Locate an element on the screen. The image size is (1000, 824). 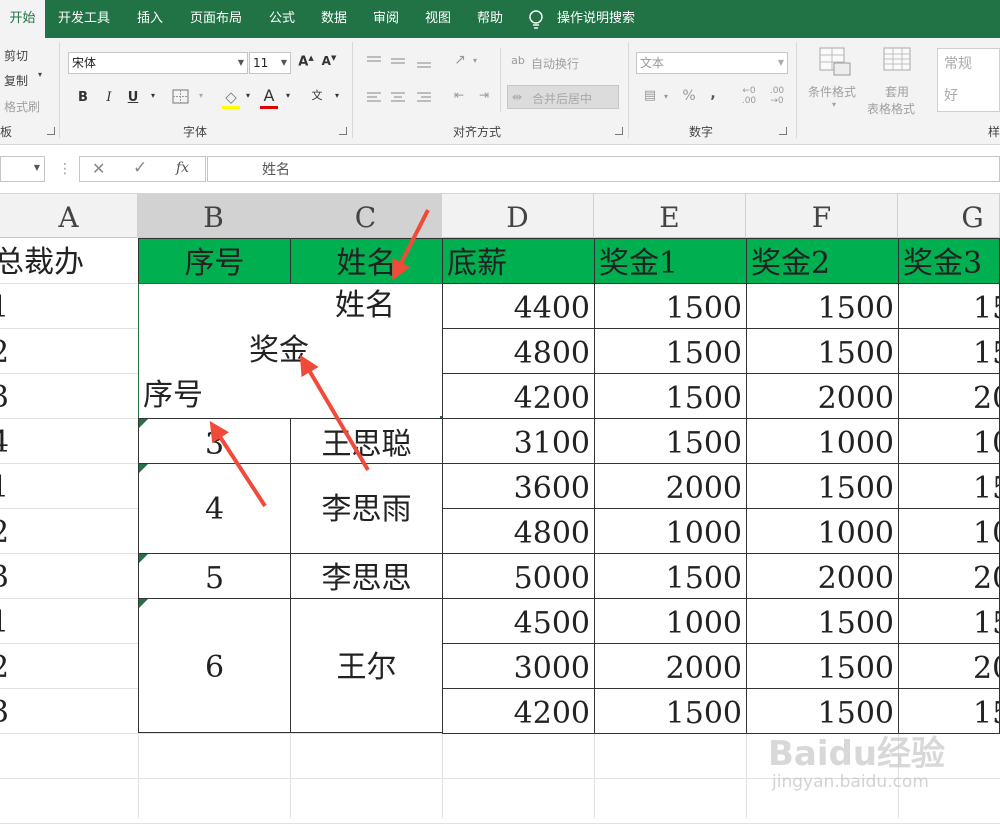
watermark-logo: Baidu经验 is located at coordinates (857, 754).